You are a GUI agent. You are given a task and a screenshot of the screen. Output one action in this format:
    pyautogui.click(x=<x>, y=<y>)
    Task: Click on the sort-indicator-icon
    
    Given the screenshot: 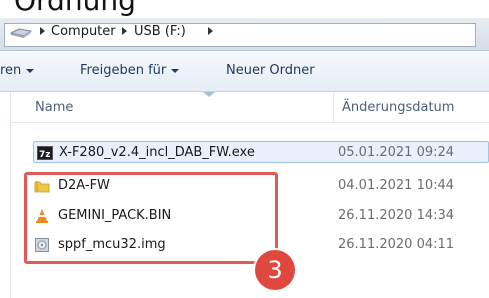 What is the action you would take?
    pyautogui.click(x=209, y=94)
    